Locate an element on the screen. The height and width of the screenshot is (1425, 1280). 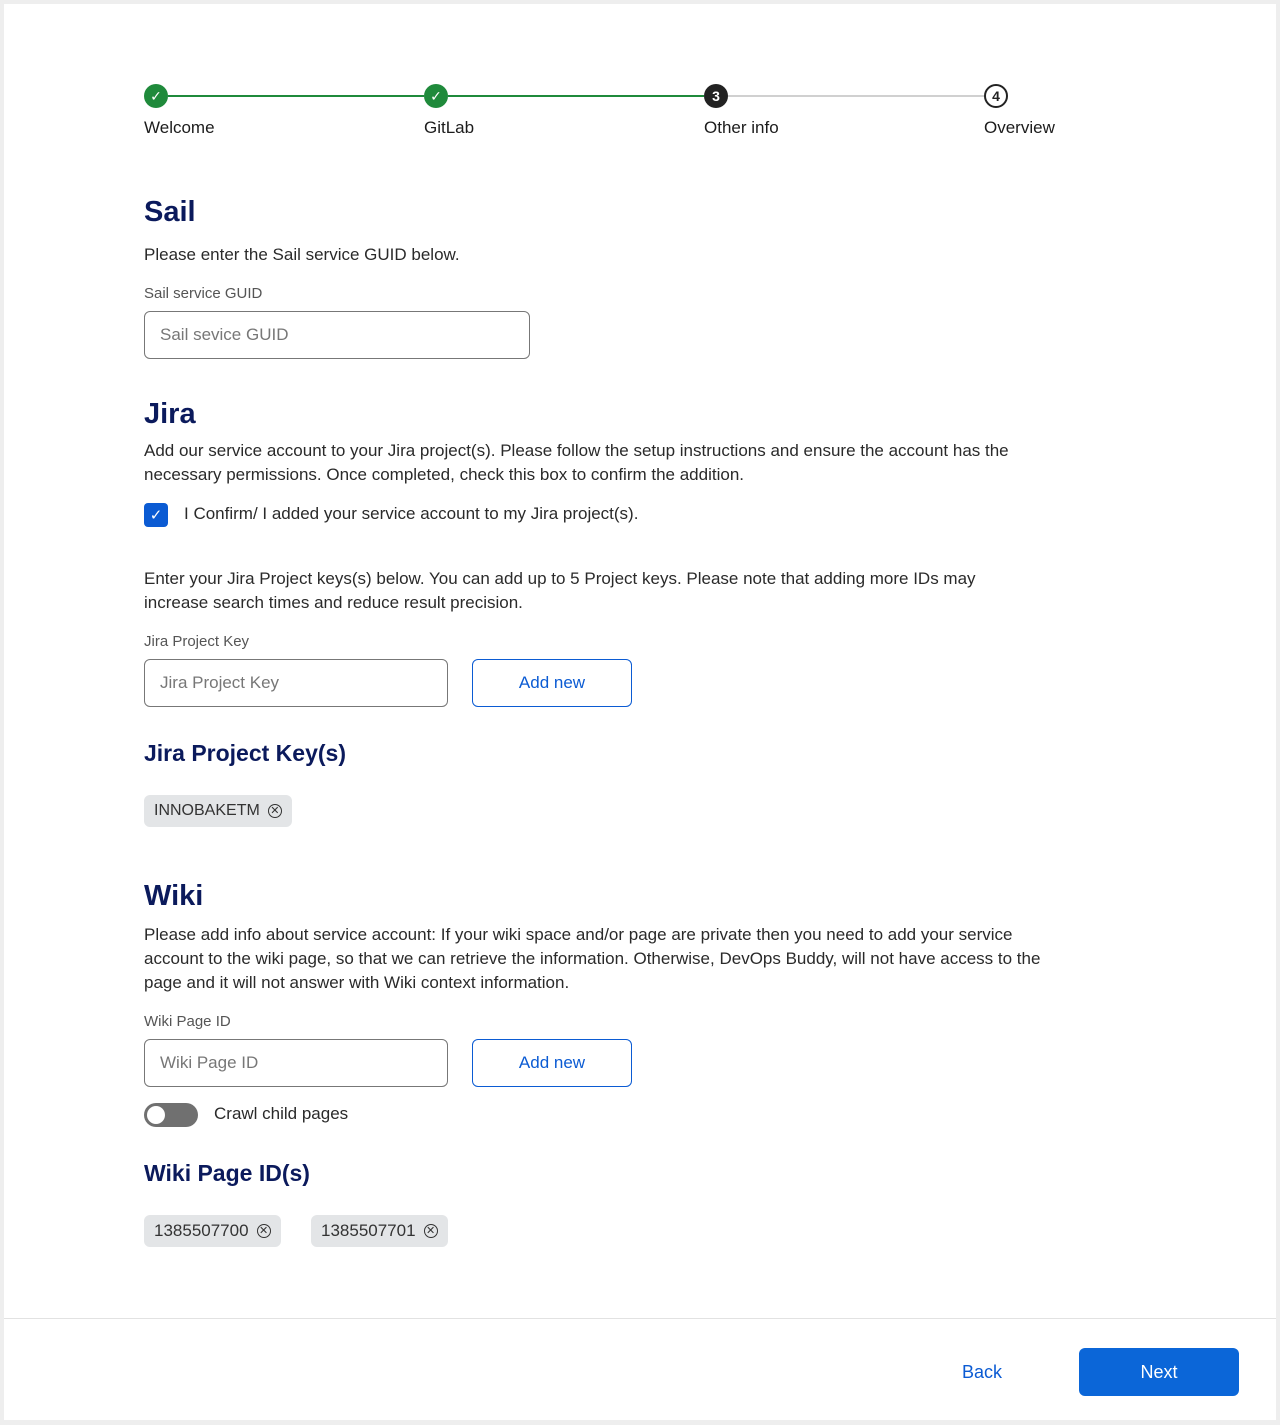
jira-key-input is located at coordinates (296, 683).